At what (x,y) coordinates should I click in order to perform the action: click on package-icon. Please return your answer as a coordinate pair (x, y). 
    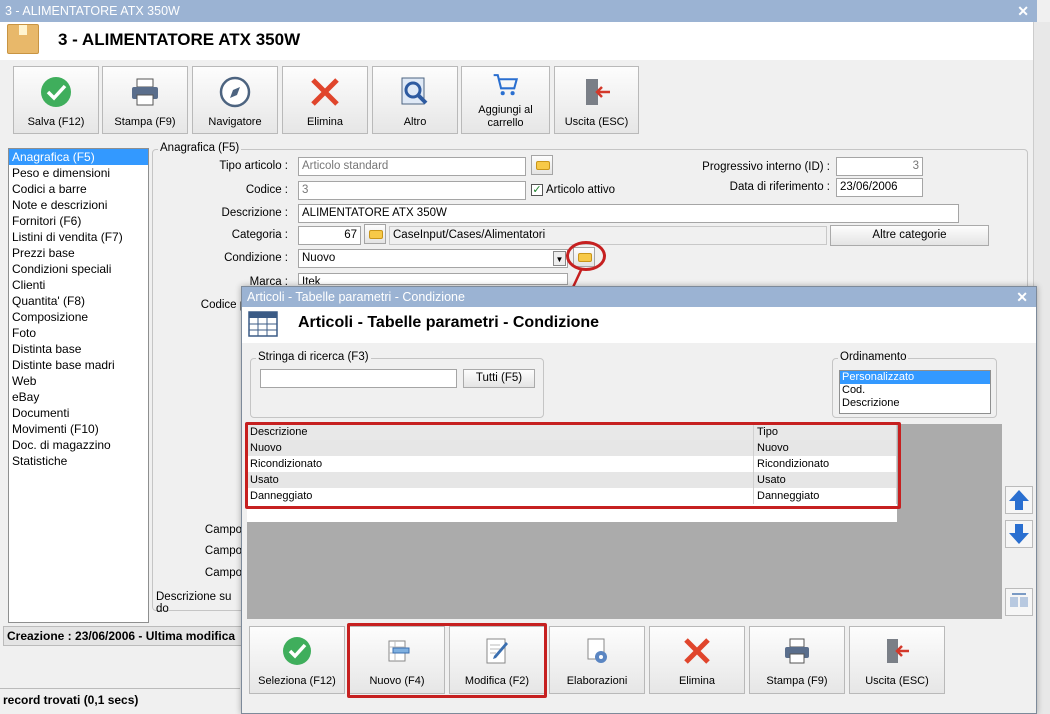
    Looking at the image, I should click on (23, 39).